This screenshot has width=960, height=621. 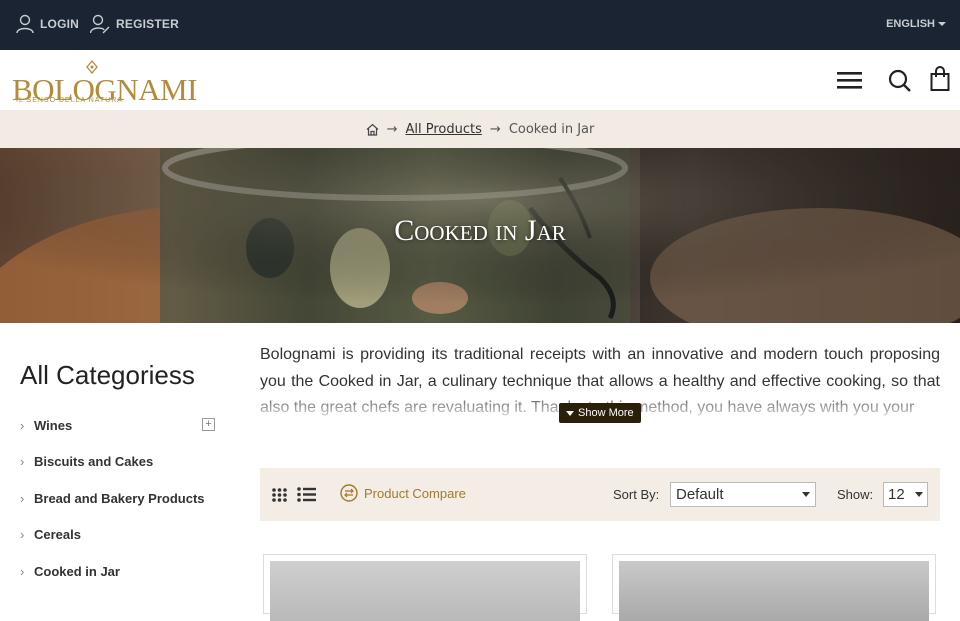 I want to click on compare-label: Product Compare, so click(x=415, y=493).